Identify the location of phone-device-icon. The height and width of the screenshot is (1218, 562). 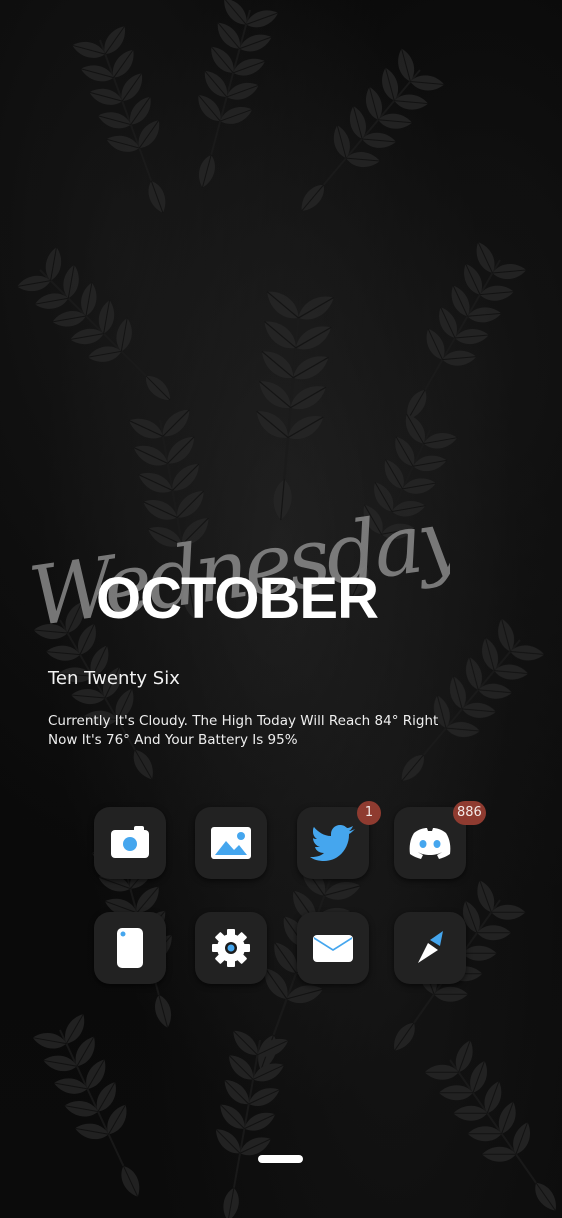
(130, 948).